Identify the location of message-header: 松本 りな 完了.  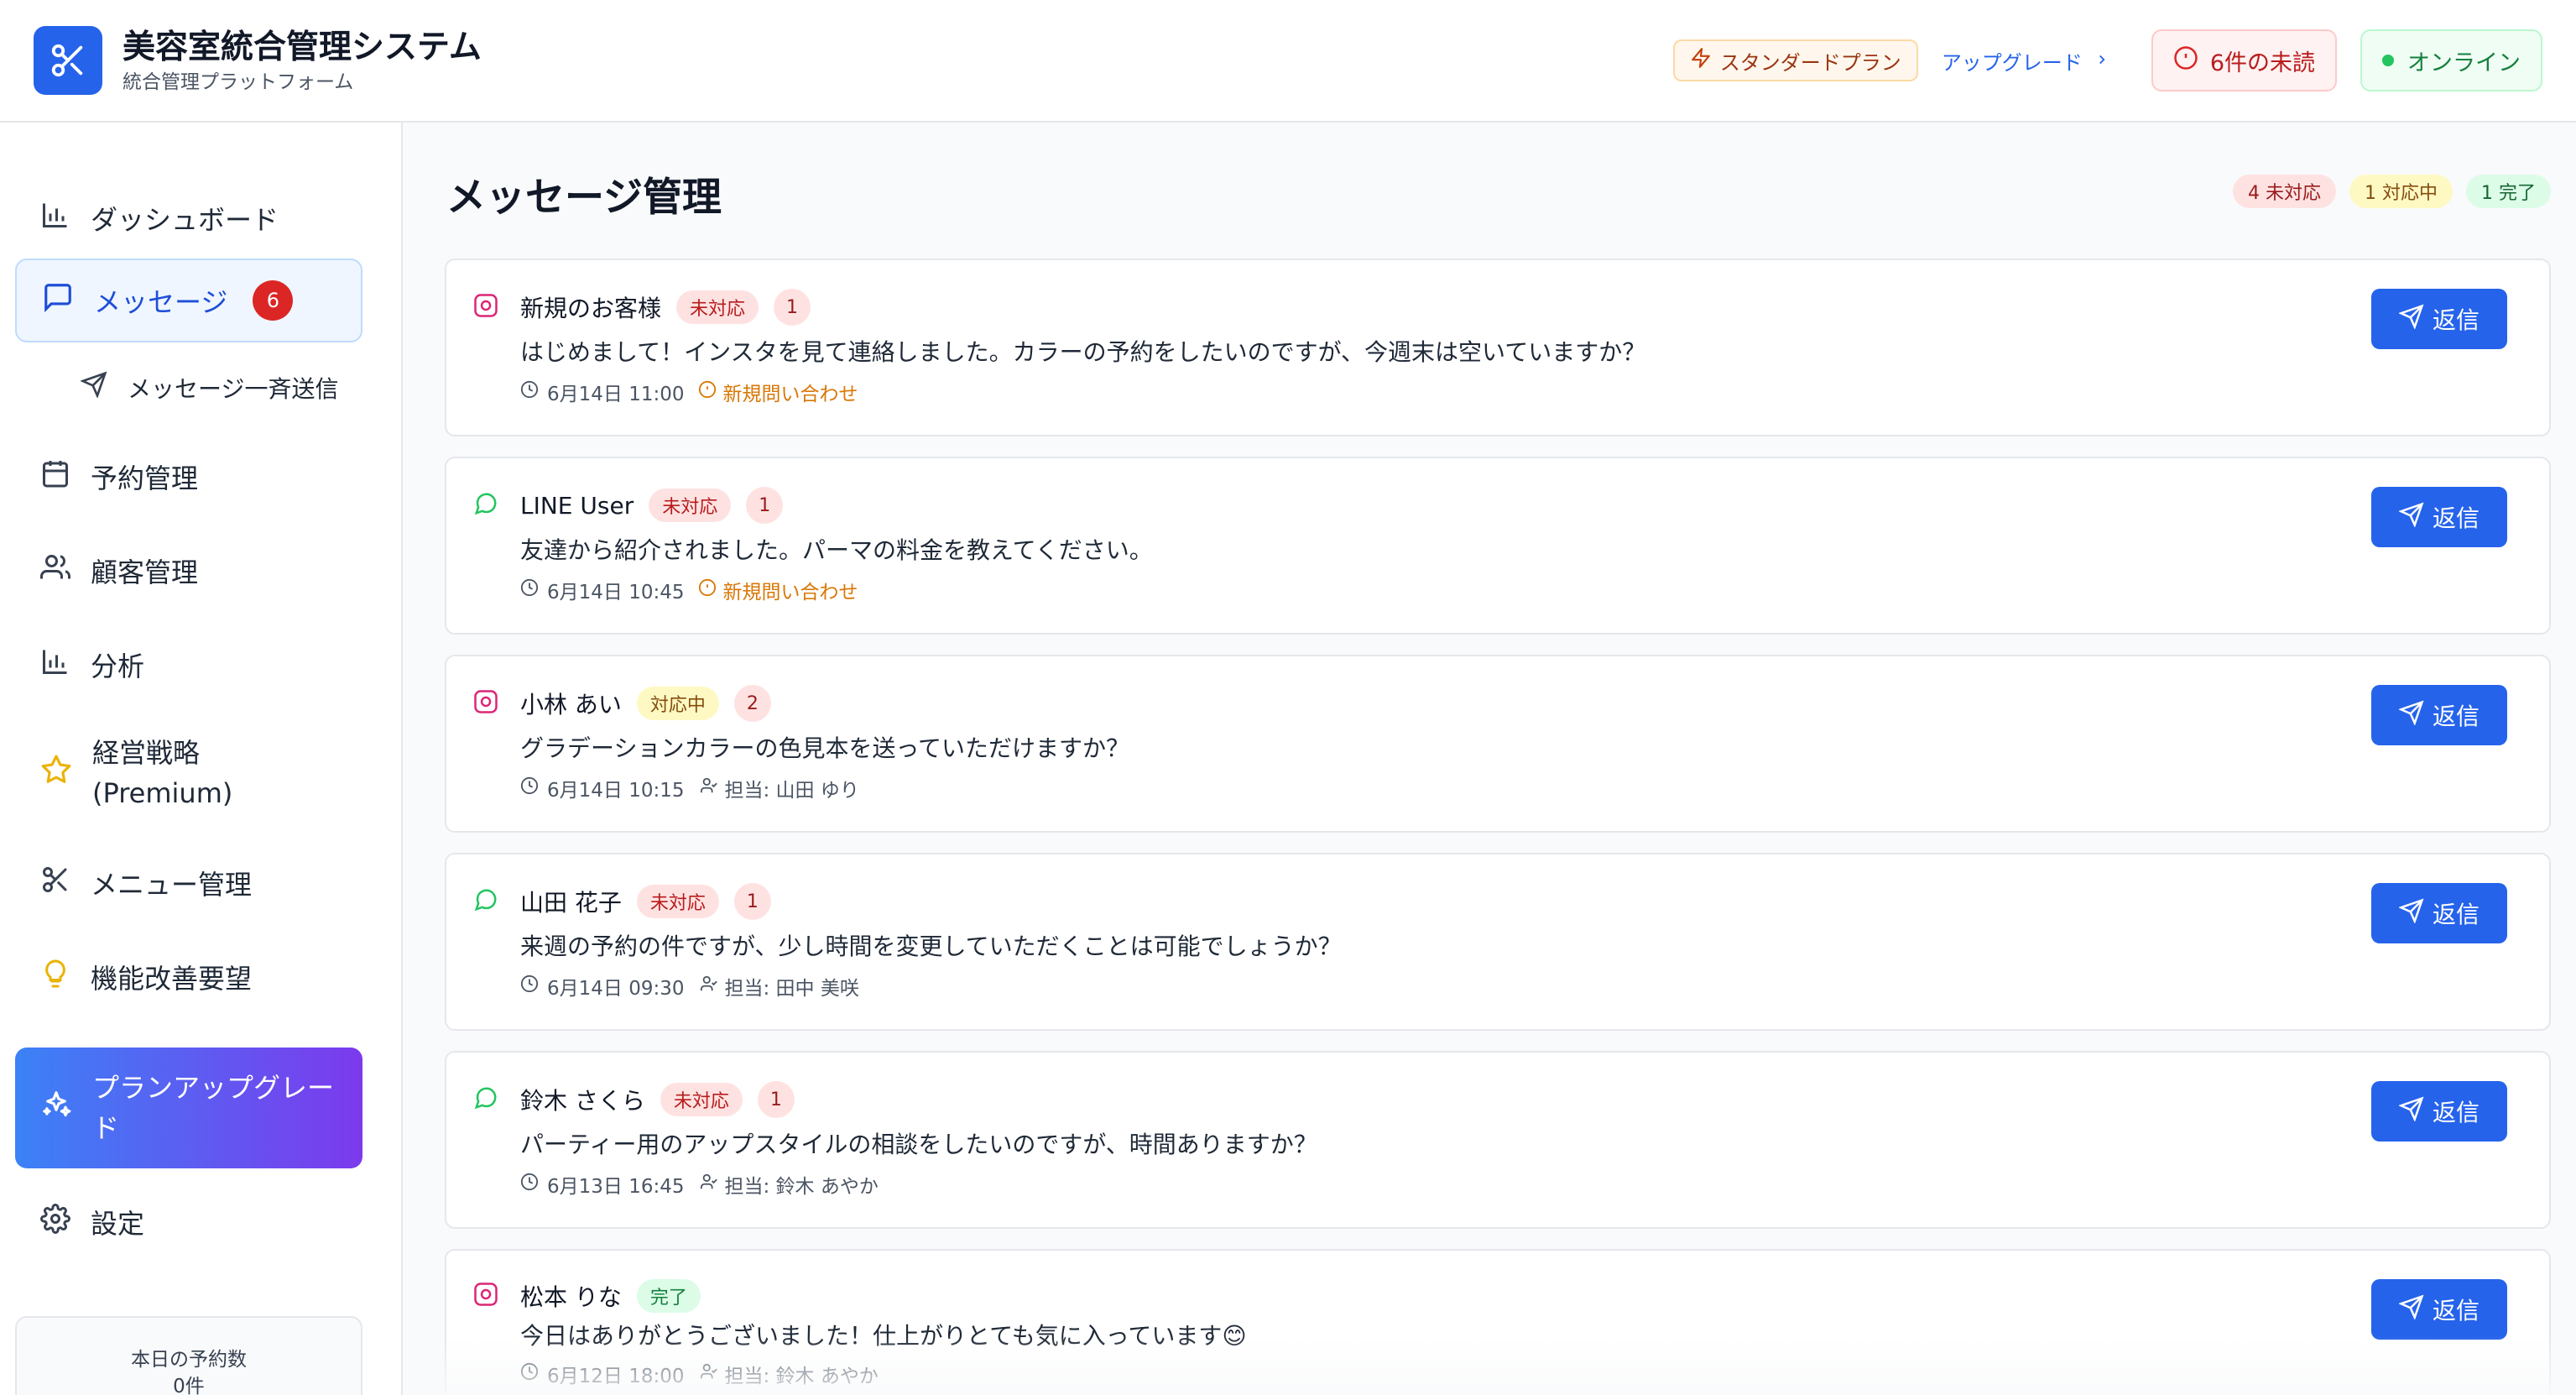
(587, 1296).